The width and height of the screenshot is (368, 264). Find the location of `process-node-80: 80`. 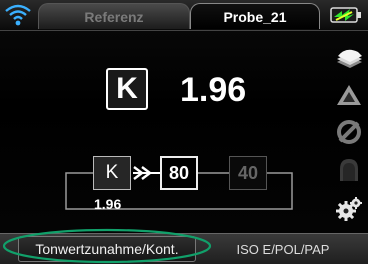

process-node-80: 80 is located at coordinates (179, 173).